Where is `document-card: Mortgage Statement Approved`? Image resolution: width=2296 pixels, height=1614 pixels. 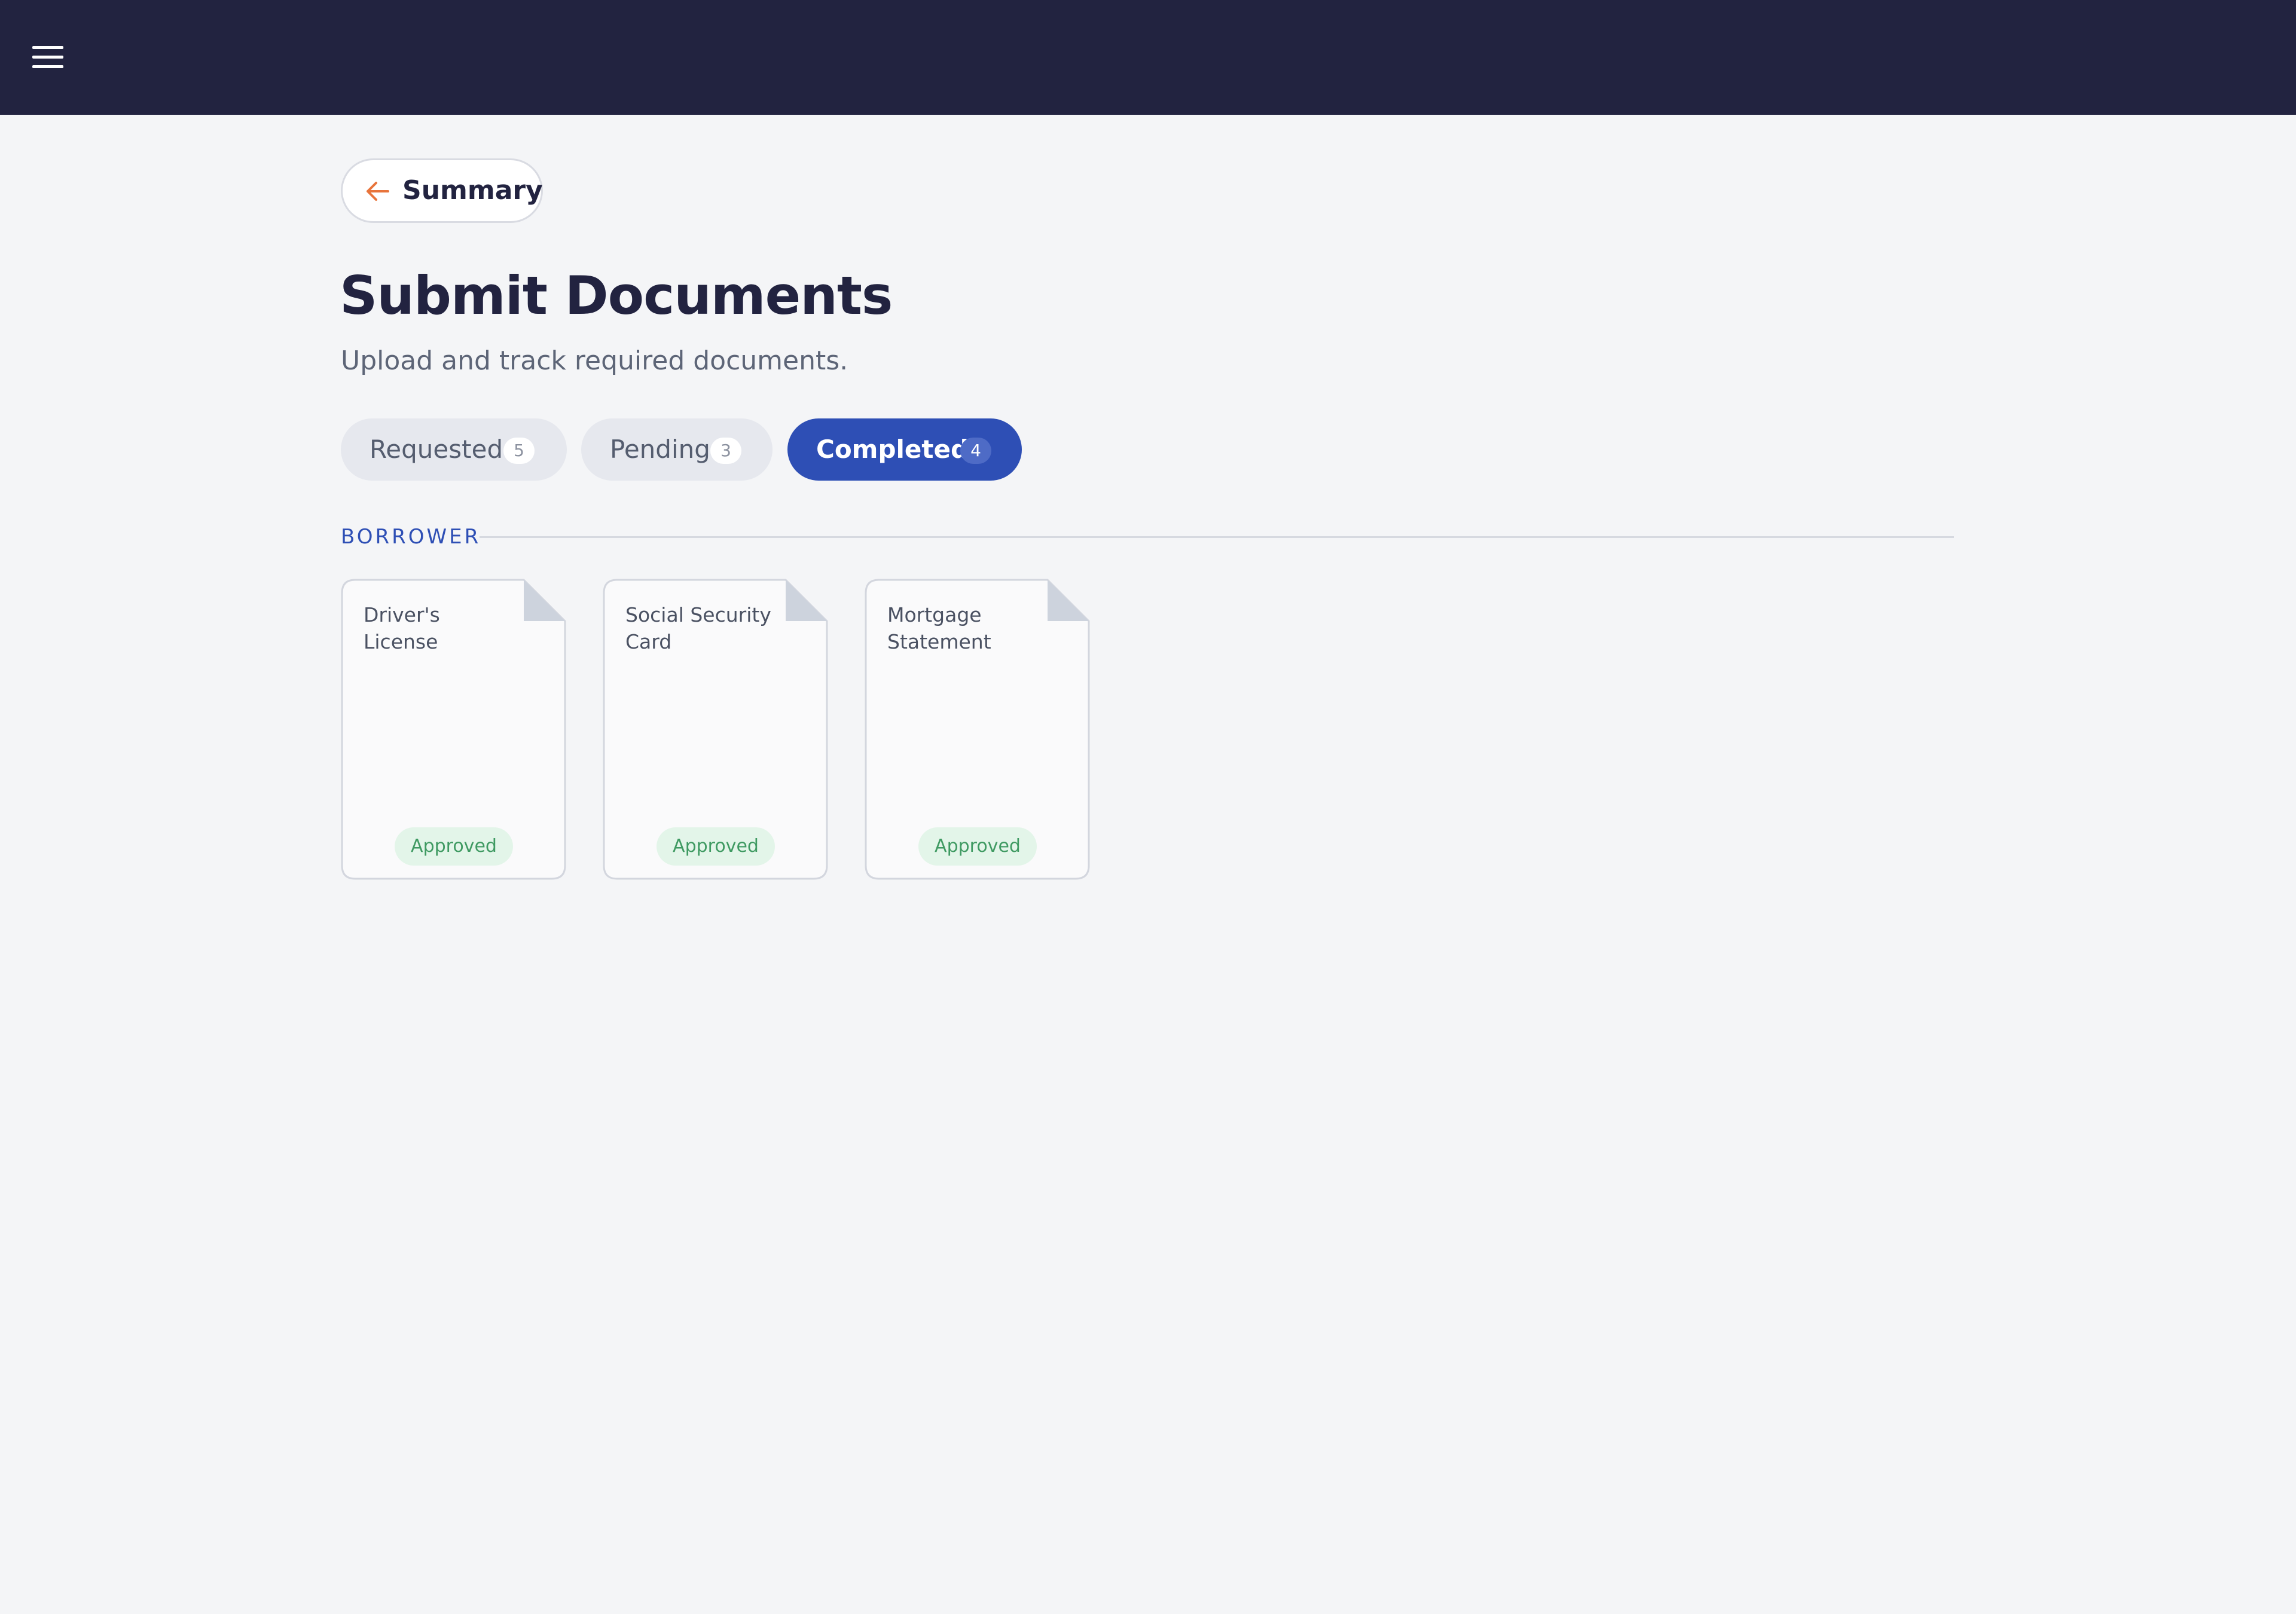 document-card: Mortgage Statement Approved is located at coordinates (977, 729).